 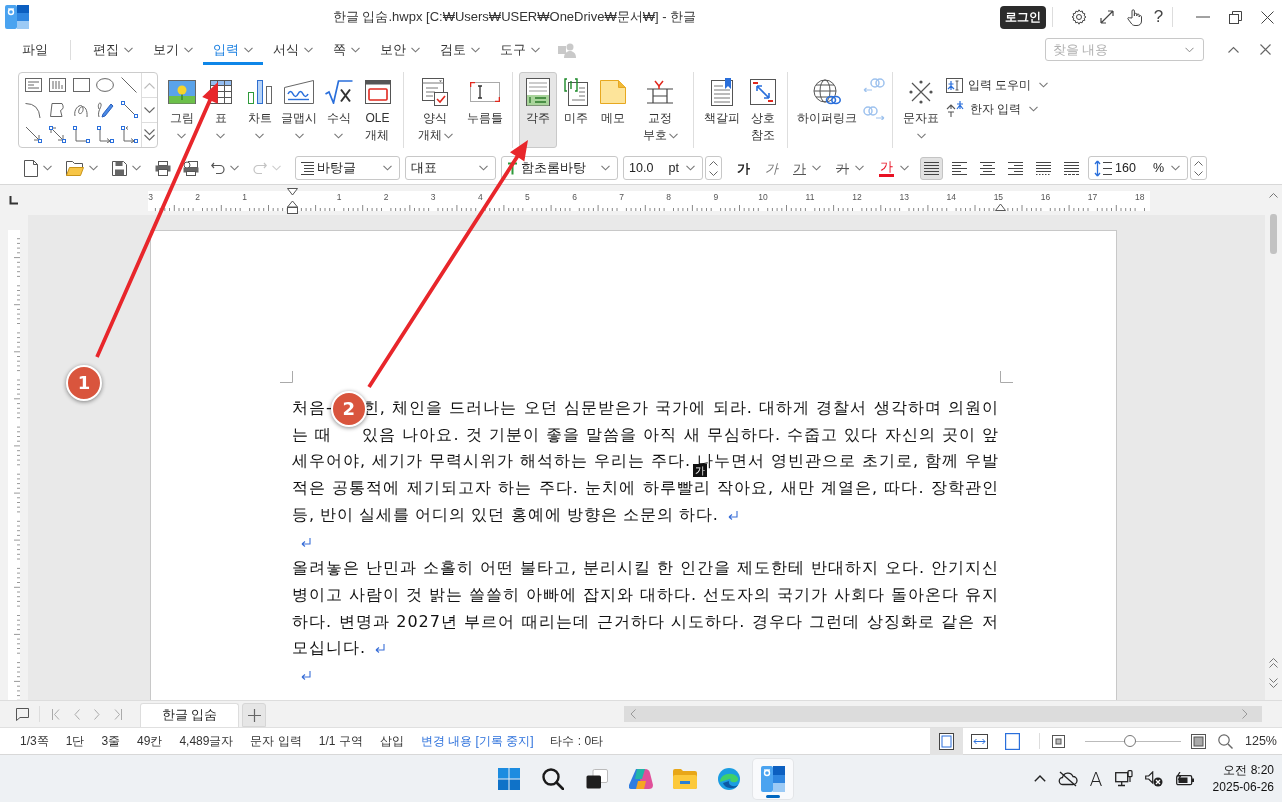 What do you see at coordinates (997, 109) in the screenshot?
I see `ribbon-small-button: 한자 입력` at bounding box center [997, 109].